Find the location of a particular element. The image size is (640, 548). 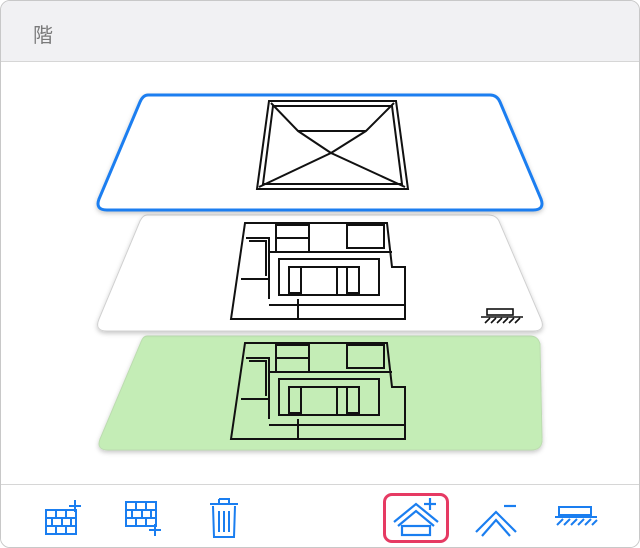

panel-title: 階 is located at coordinates (43, 35).